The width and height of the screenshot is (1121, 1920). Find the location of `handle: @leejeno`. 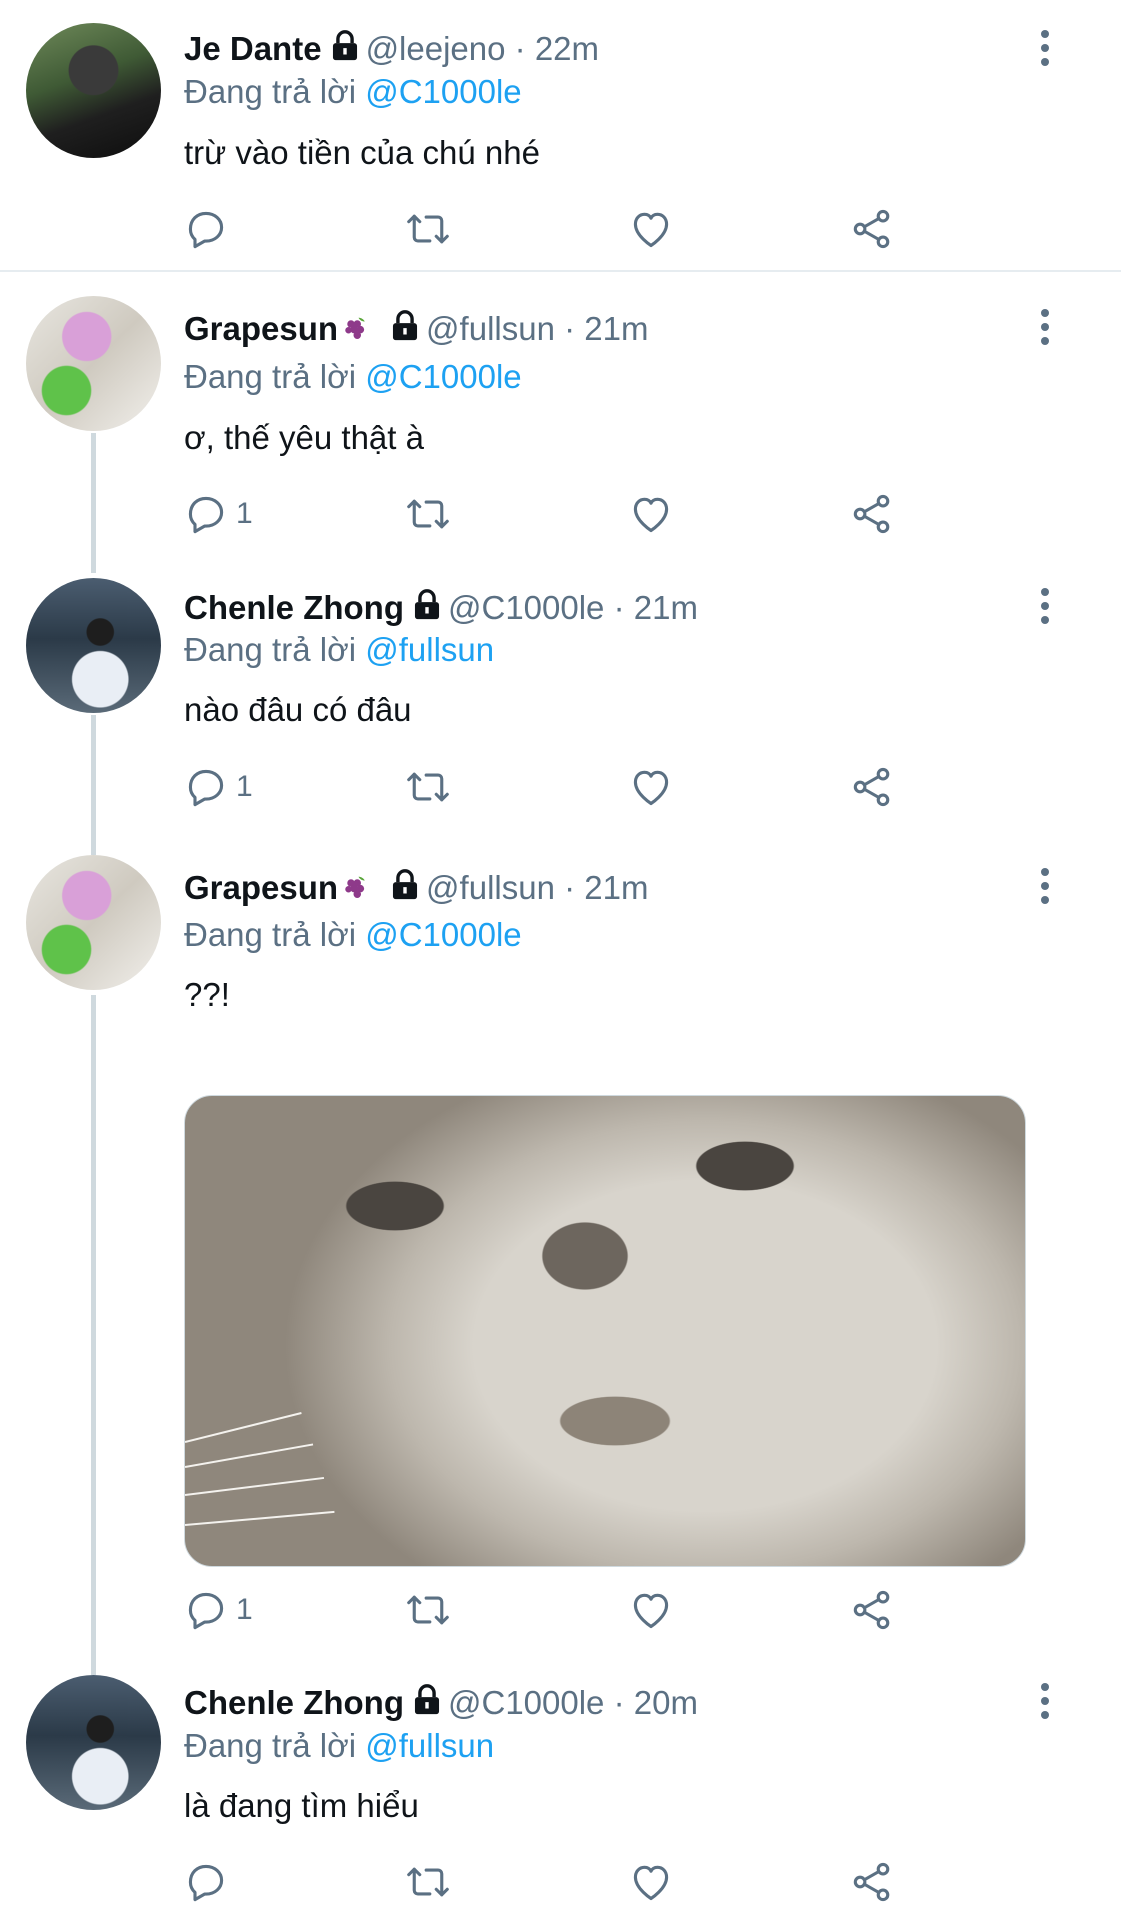

handle: @leejeno is located at coordinates (436, 48).